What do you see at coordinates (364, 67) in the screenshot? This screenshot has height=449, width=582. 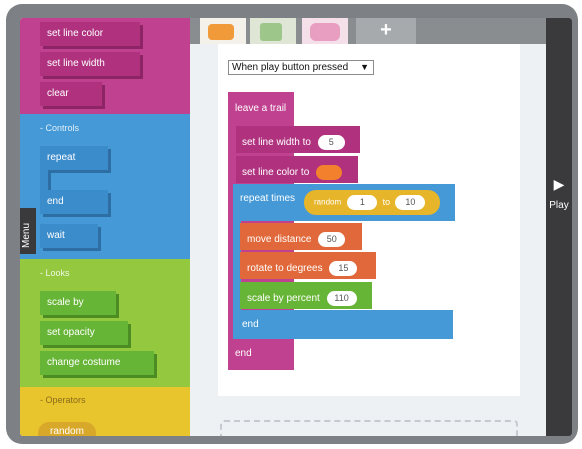 I see `dropdown-arrow-icon: ▼` at bounding box center [364, 67].